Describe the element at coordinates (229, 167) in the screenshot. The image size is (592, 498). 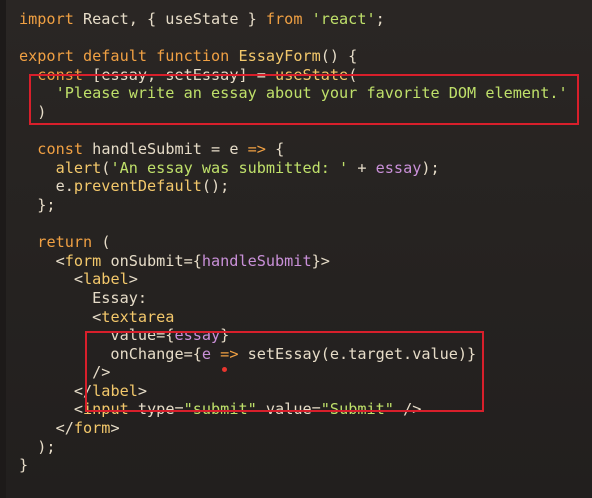
I see `code-token: 'An essay was submitted: '` at that location.